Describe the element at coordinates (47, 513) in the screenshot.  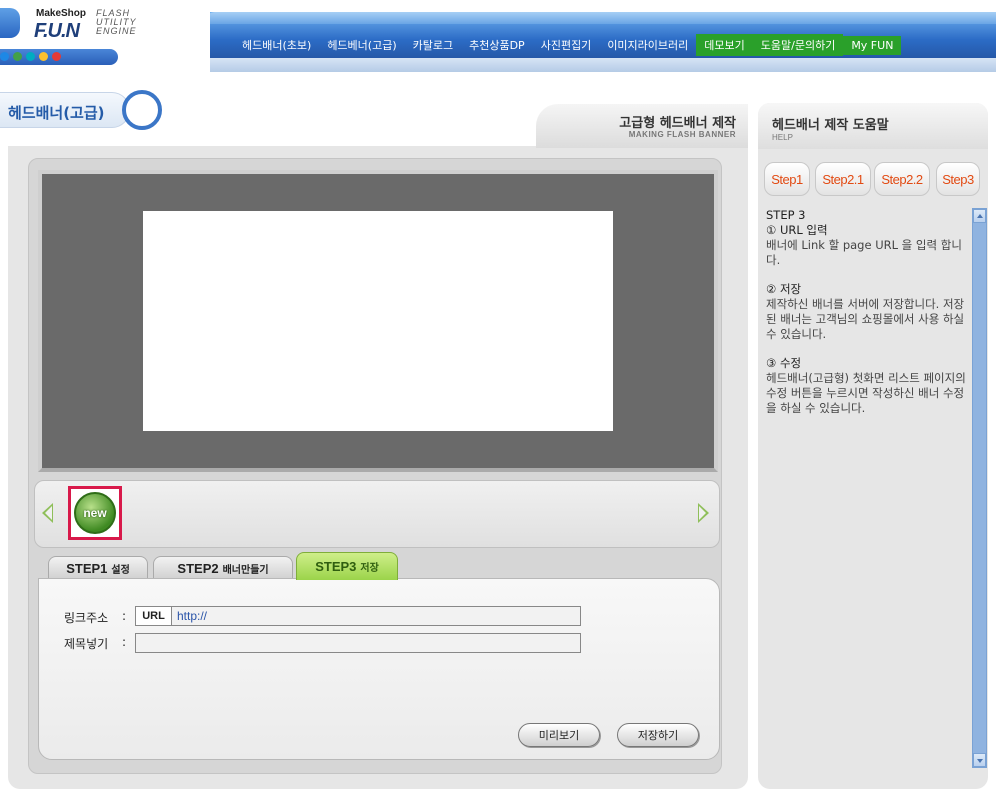
I see `triangle-left-icon` at that location.